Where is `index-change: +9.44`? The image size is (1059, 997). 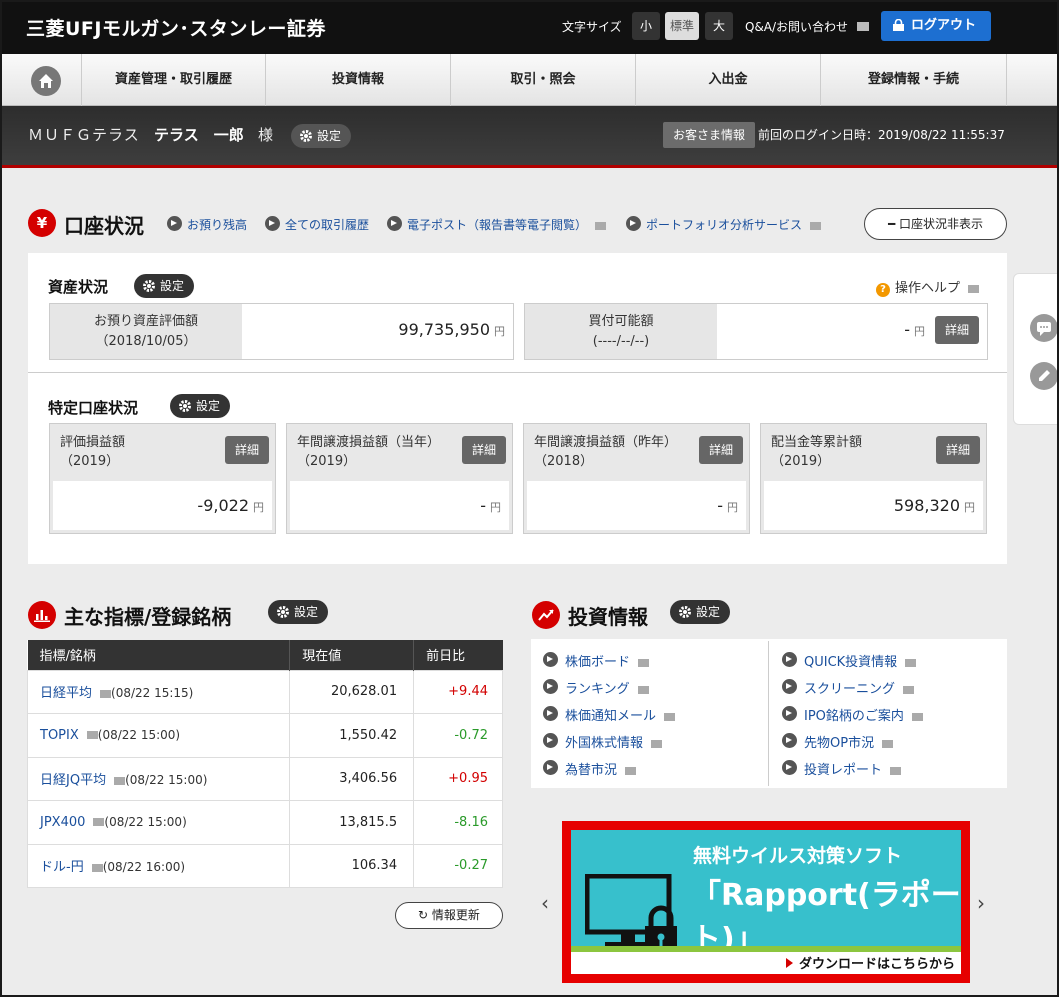
index-change: +9.44 is located at coordinates (458, 691).